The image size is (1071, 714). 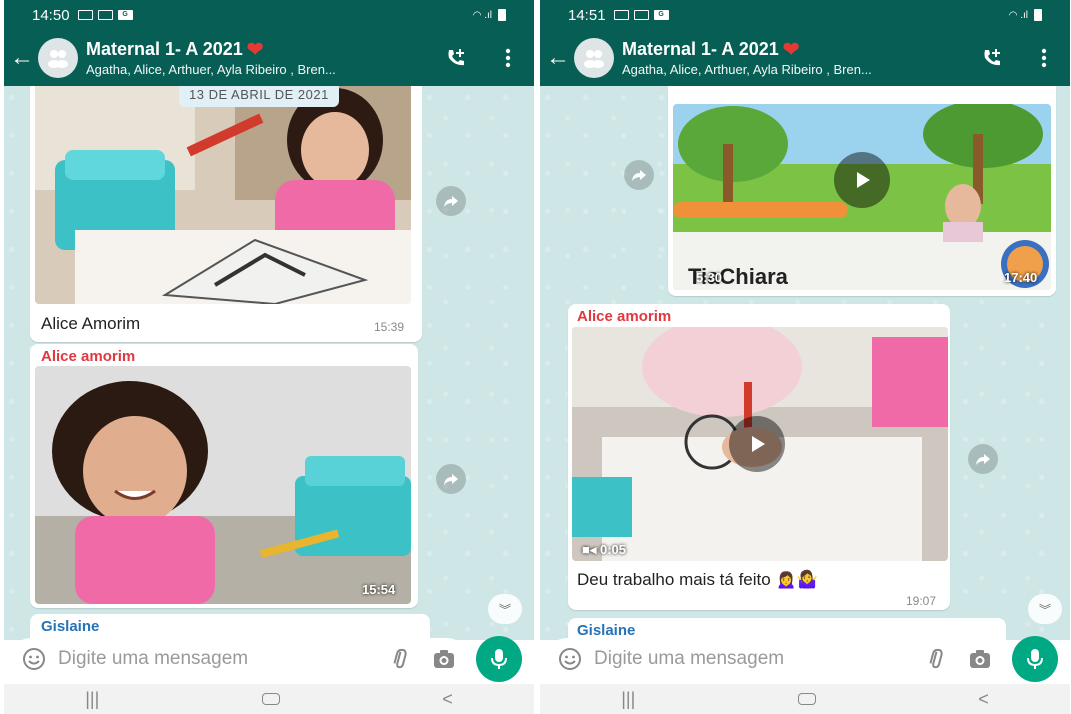 What do you see at coordinates (51, 15) in the screenshot?
I see `status-time: 14:50` at bounding box center [51, 15].